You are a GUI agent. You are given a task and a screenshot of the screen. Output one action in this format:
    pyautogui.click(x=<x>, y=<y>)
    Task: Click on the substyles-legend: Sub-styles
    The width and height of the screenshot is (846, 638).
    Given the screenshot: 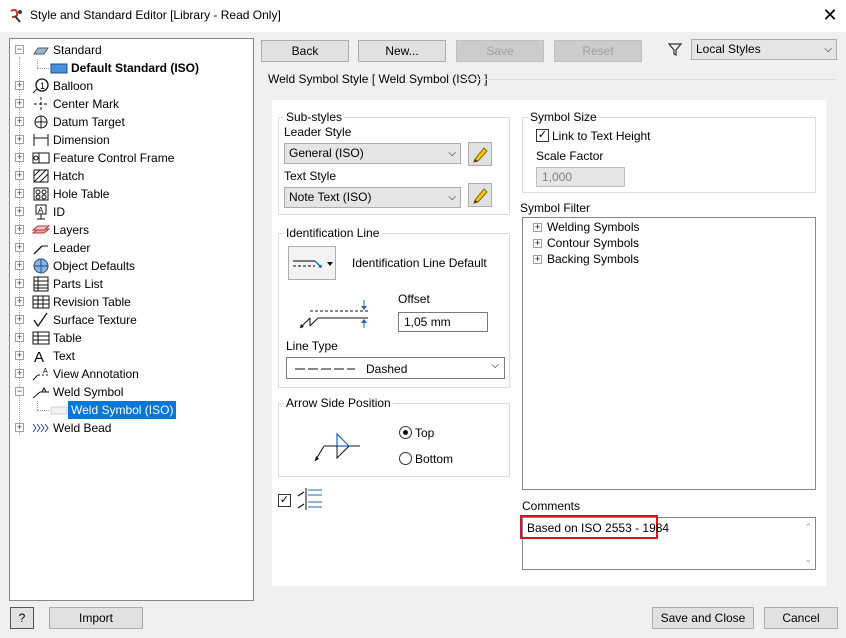 What is the action you would take?
    pyautogui.click(x=314, y=117)
    